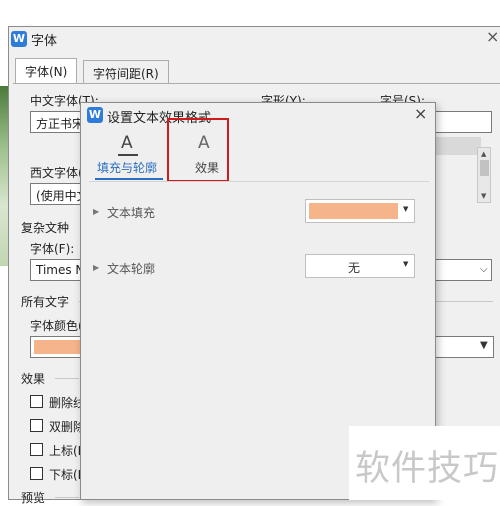  What do you see at coordinates (56, 173) in the screenshot?
I see `western-font-label: 西文字体(` at bounding box center [56, 173].